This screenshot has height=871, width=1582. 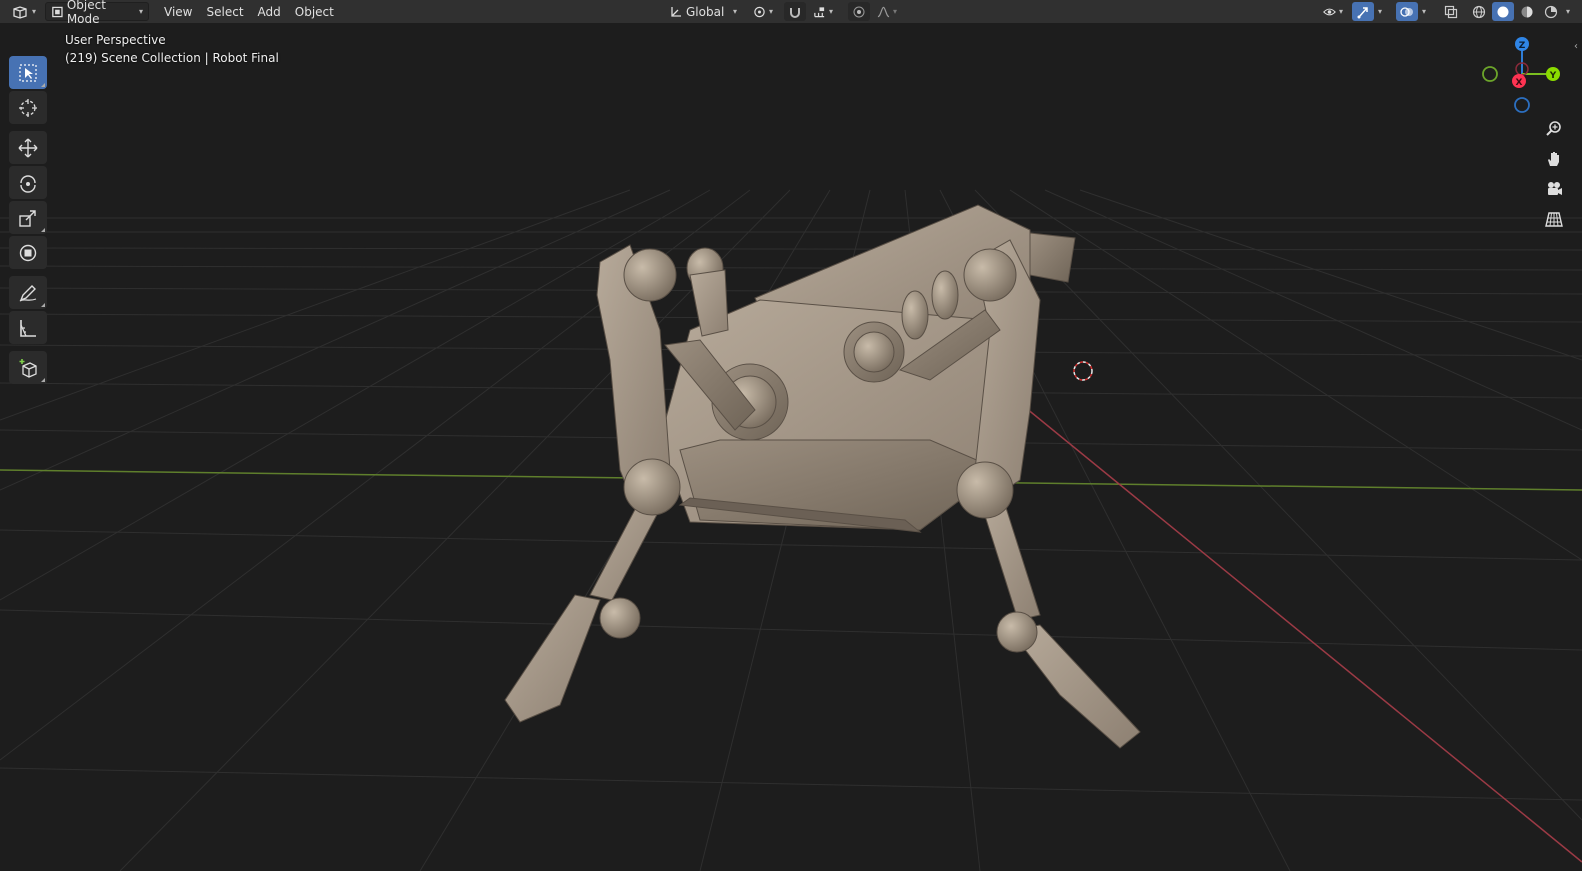 I want to click on 3d-cursor, so click(x=1083, y=371).